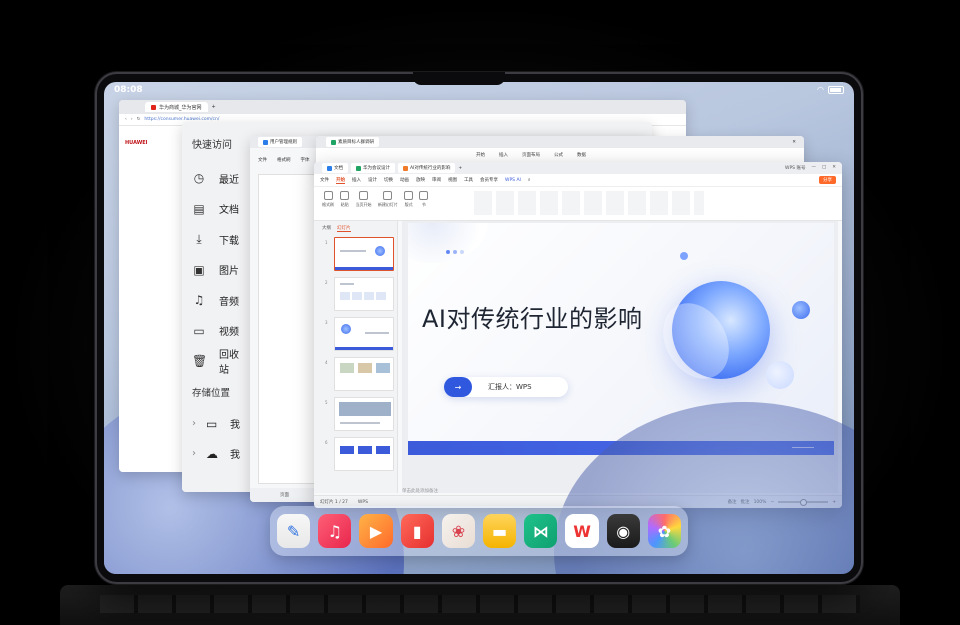  Describe the element at coordinates (294, 531) in the screenshot. I see `notes-app-icon: ✎` at that location.